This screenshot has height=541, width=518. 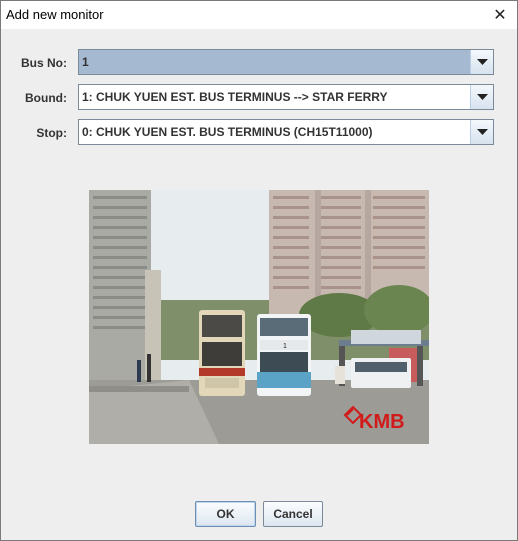 I want to click on bus-no-row: Bus No: 1, so click(x=259, y=63).